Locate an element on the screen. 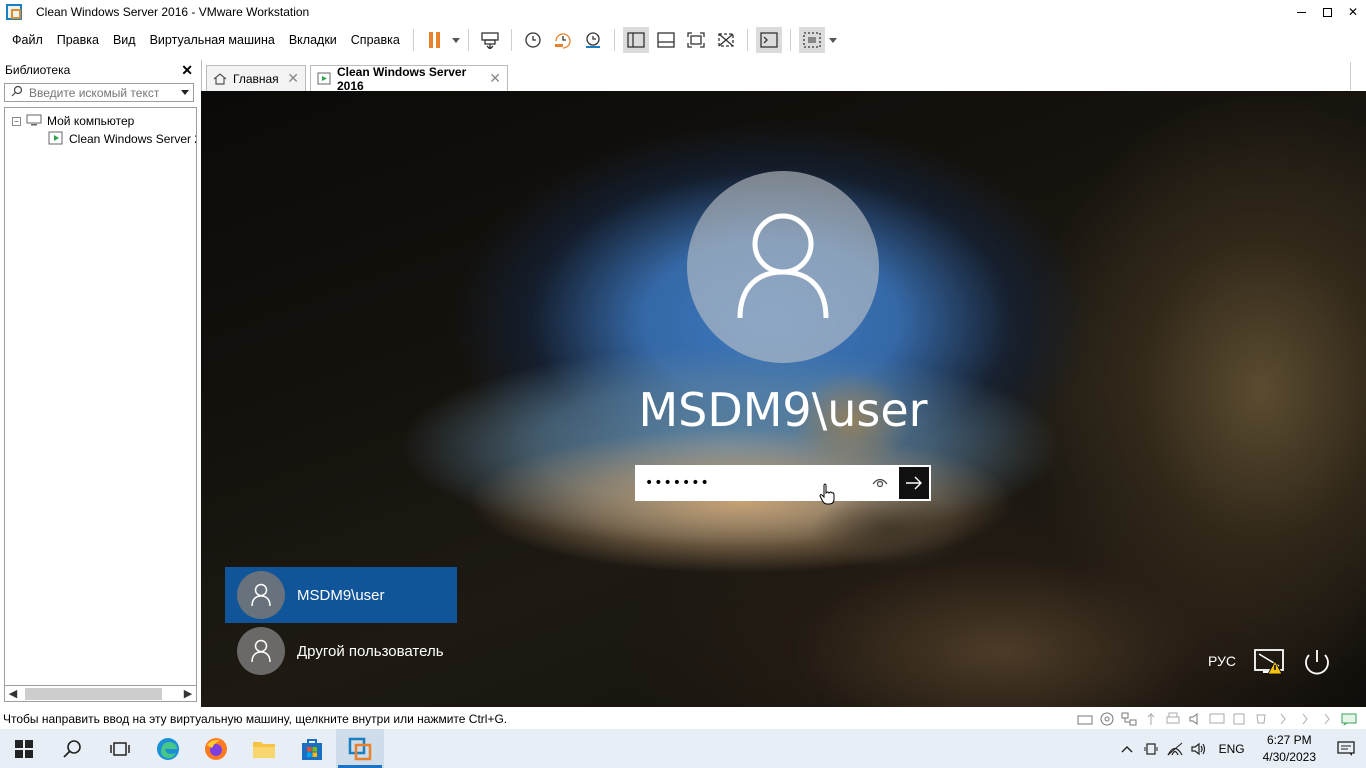  power-dropdown is located at coordinates (456, 40).